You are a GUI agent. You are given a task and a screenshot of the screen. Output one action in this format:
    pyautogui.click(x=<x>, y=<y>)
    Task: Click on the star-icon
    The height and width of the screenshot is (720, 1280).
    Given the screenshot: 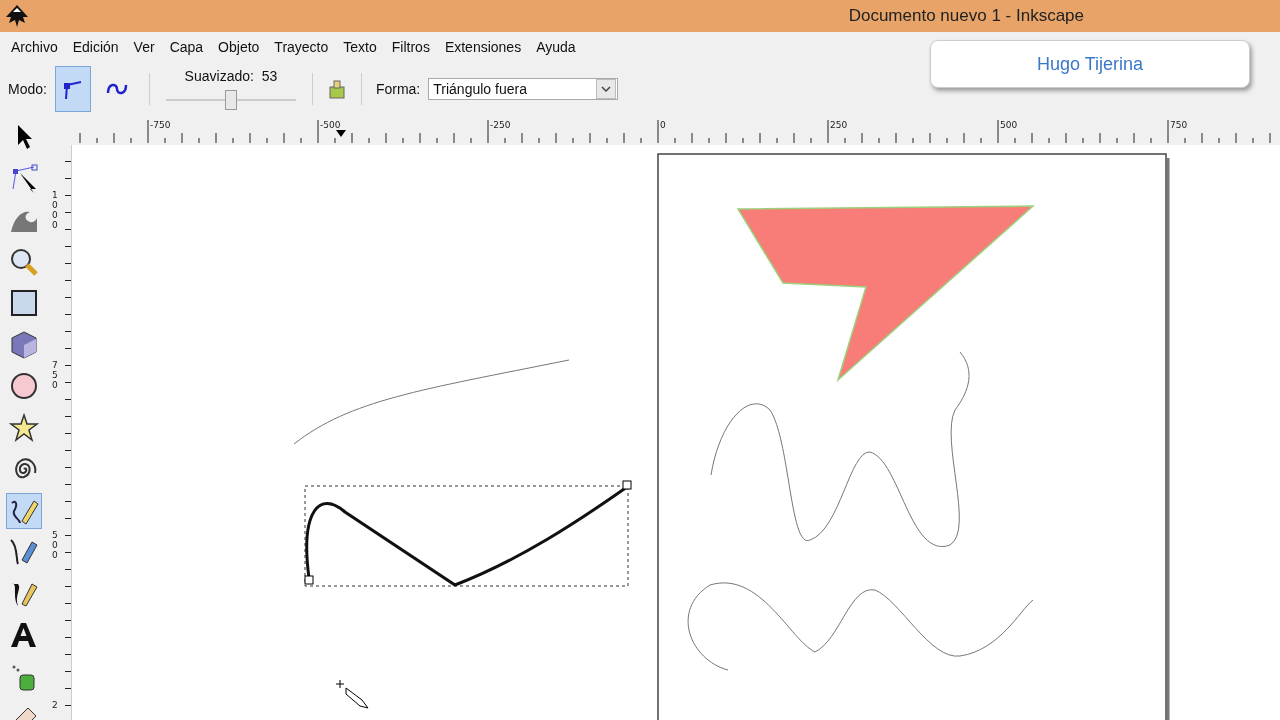 What is the action you would take?
    pyautogui.click(x=24, y=427)
    